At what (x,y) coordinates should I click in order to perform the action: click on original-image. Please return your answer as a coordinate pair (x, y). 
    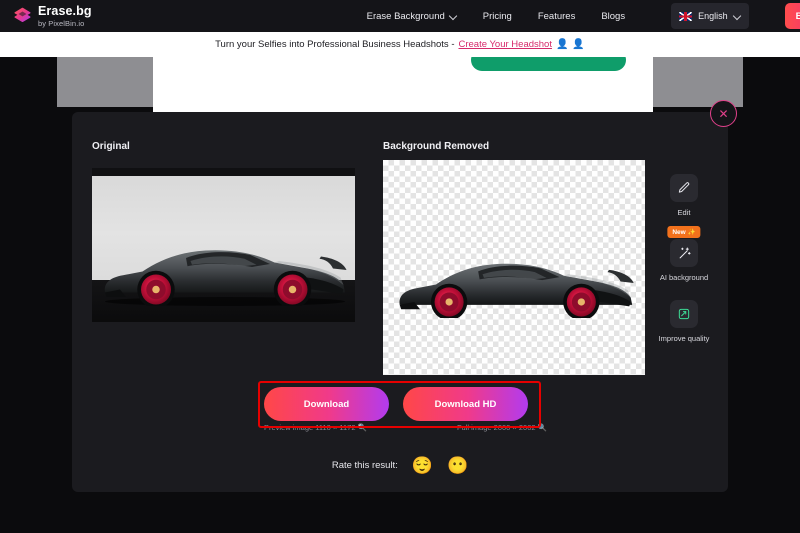
    Looking at the image, I should click on (223, 245).